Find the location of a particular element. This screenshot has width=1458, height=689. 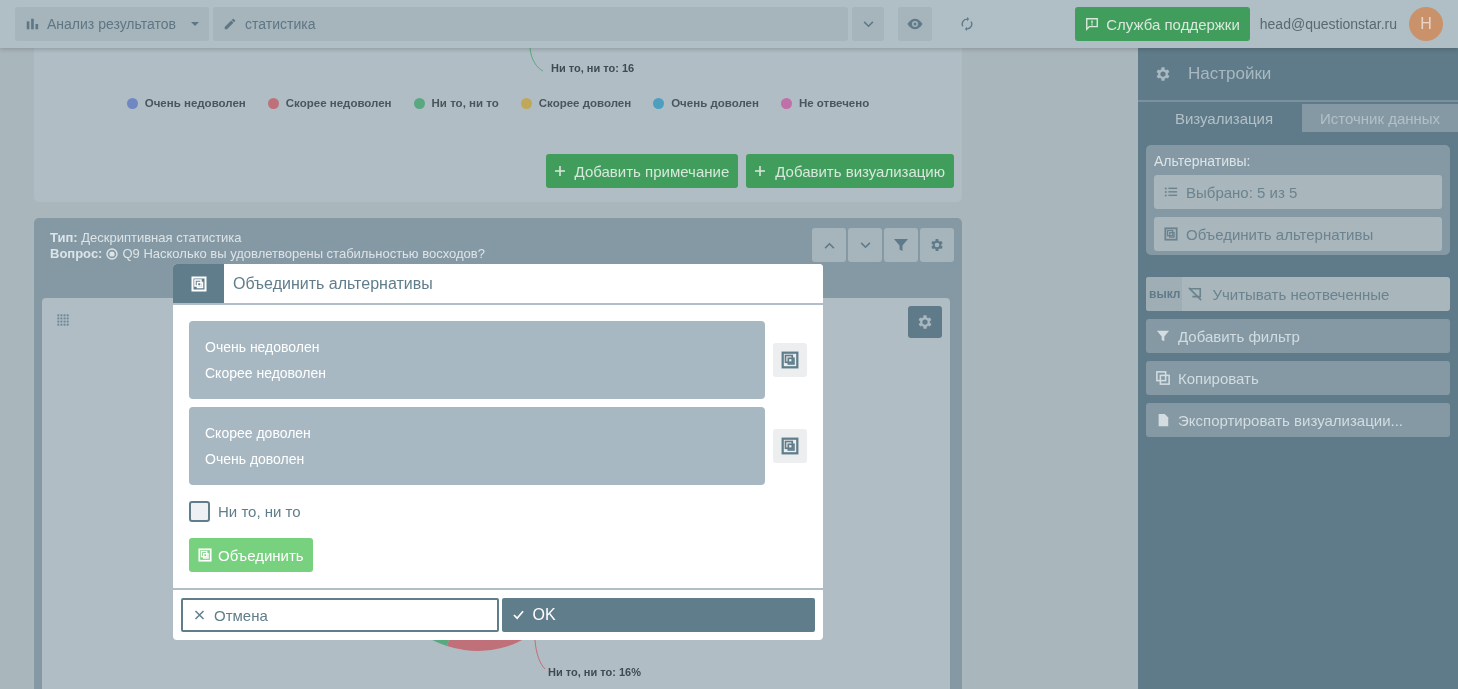

group-item: Очень доволен is located at coordinates (255, 459).